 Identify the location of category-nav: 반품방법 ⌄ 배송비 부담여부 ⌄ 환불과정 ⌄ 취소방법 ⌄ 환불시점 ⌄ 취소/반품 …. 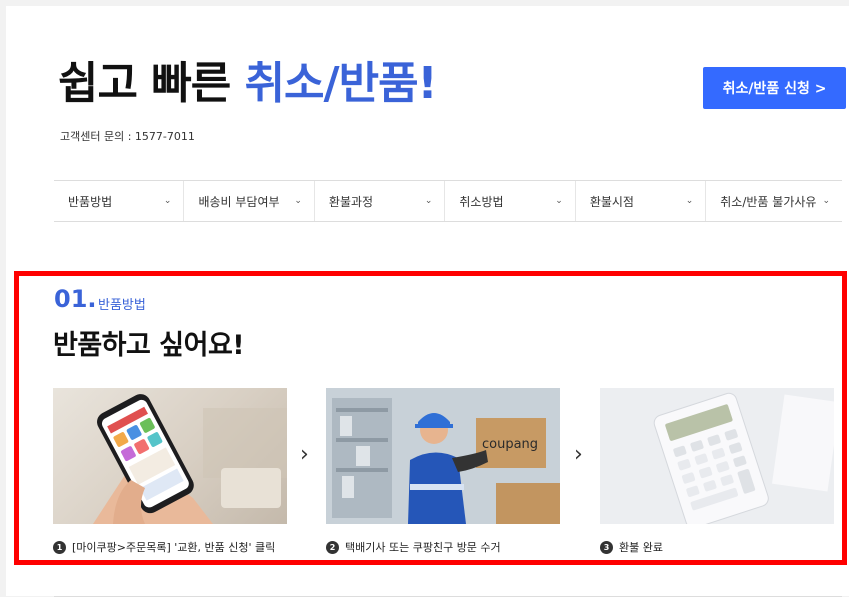
(448, 201).